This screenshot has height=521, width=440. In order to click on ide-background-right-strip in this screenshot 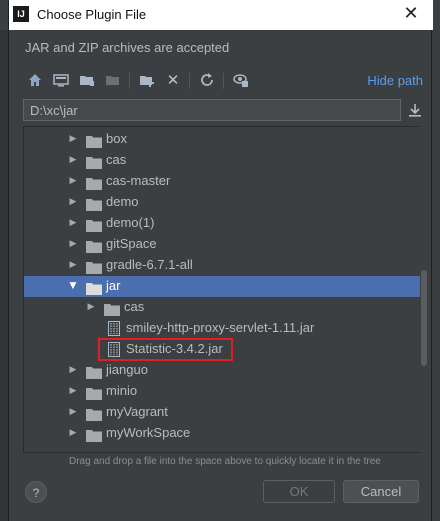, I will do `click(436, 275)`.